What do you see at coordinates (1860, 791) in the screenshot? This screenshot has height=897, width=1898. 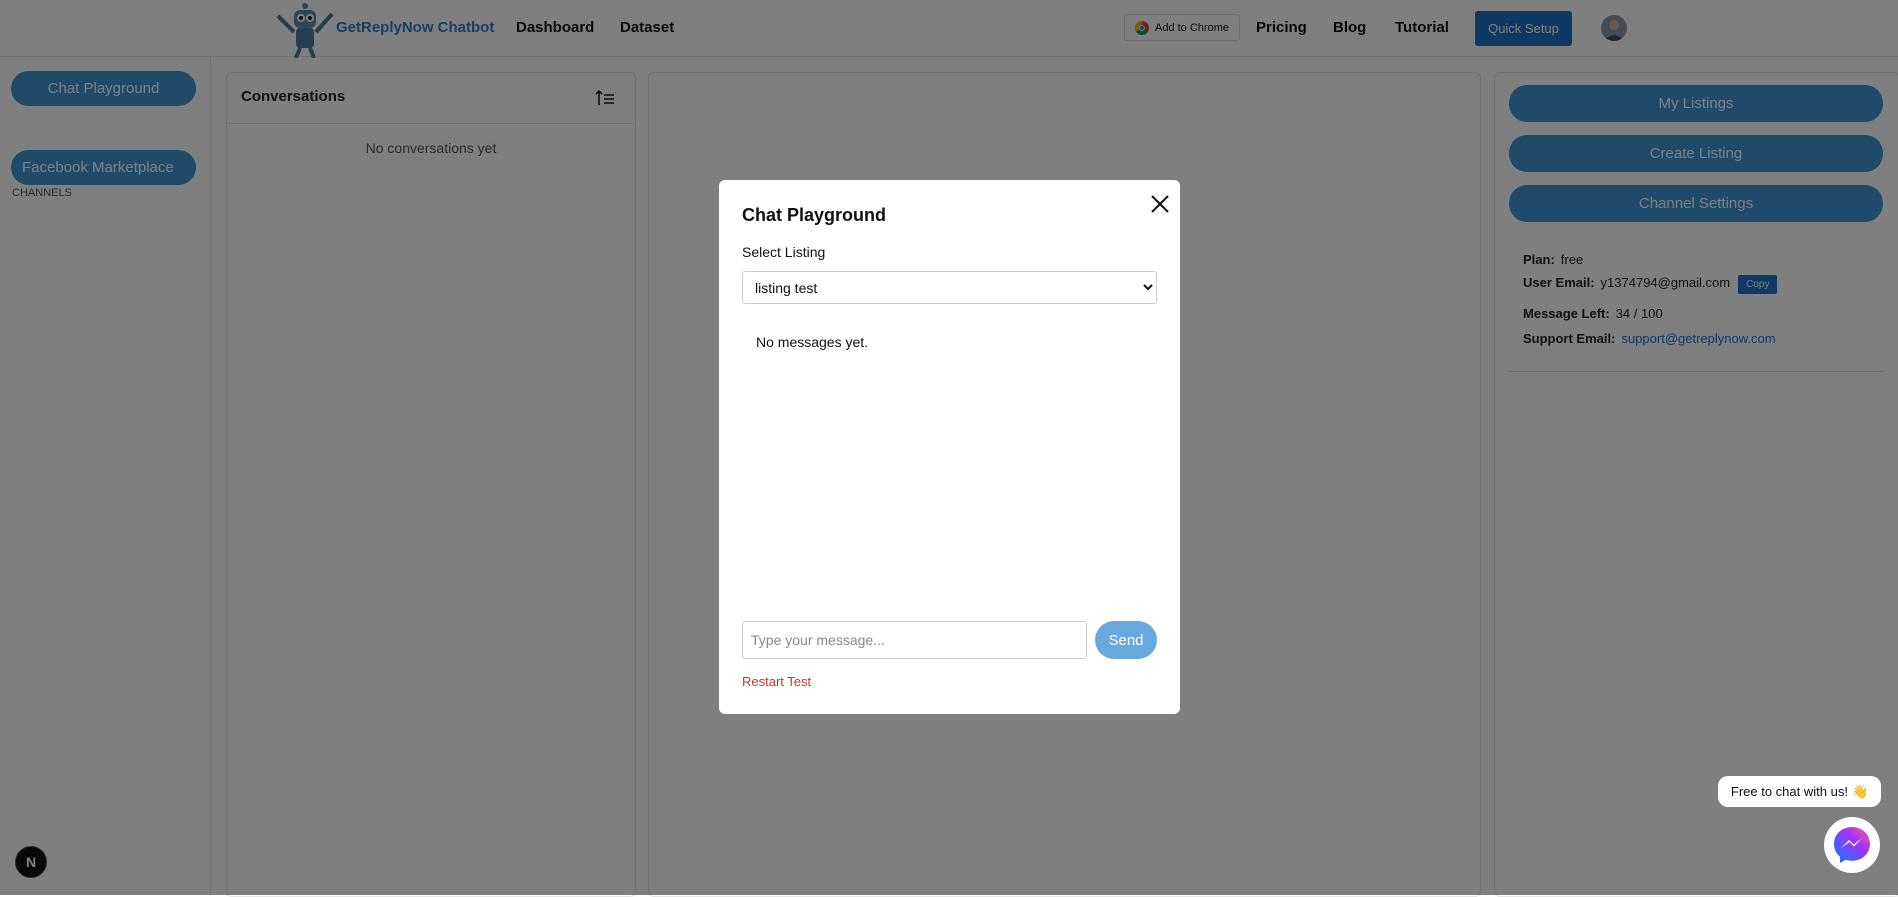 I see `wave-emoji: 👋` at bounding box center [1860, 791].